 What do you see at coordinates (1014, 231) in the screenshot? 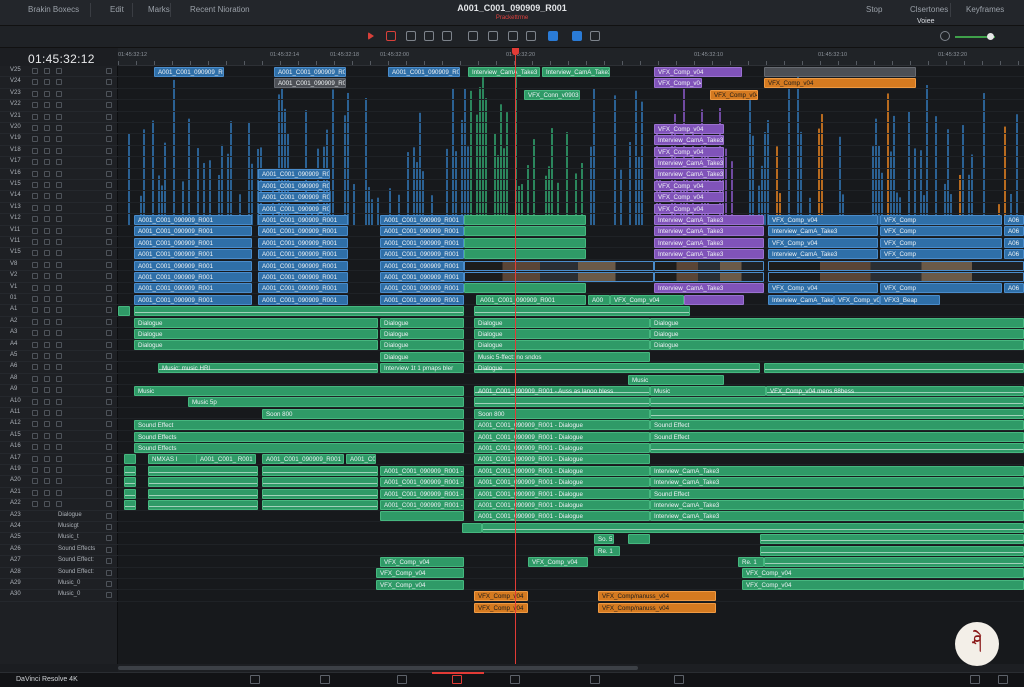
I see `timeline-clip: A06` at bounding box center [1014, 231].